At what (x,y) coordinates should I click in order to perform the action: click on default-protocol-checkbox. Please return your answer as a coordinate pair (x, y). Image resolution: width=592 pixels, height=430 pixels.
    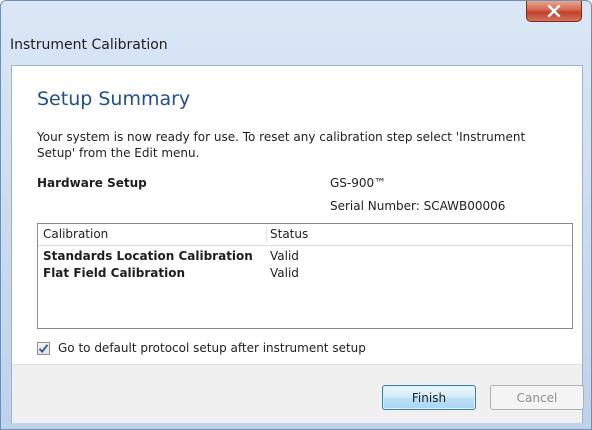
    Looking at the image, I should click on (43, 348).